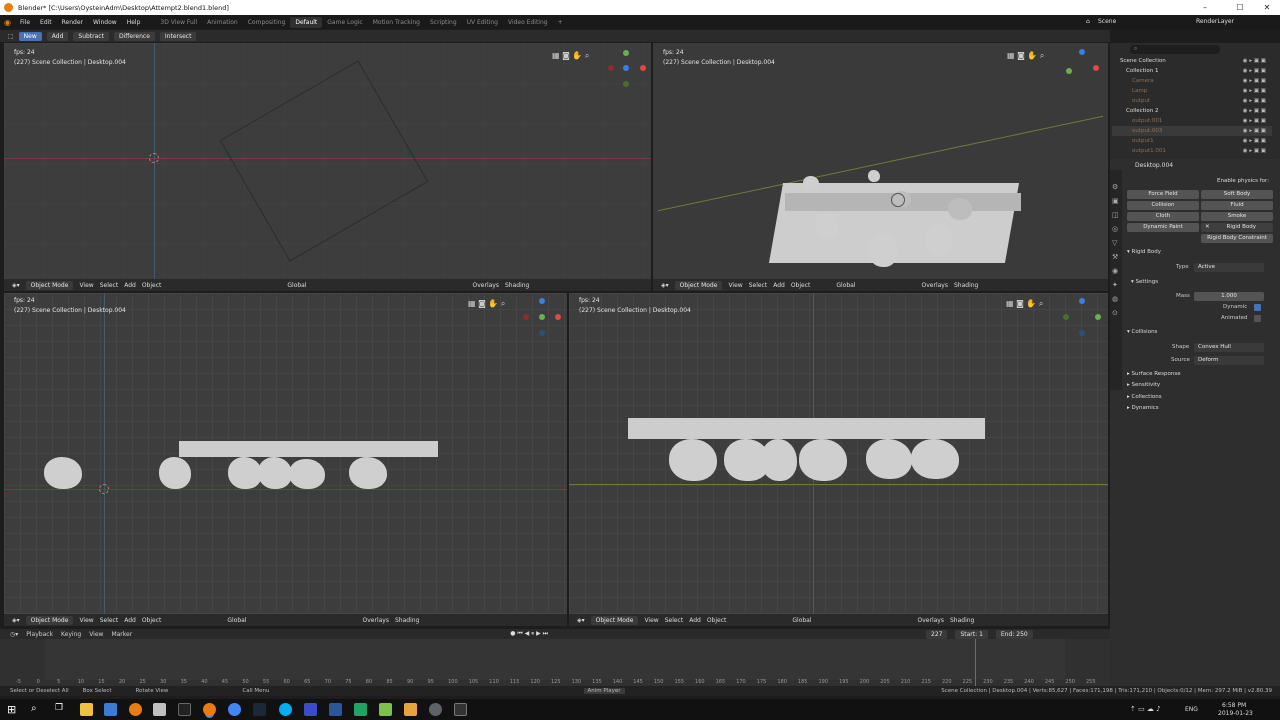  Describe the element at coordinates (1192, 121) in the screenshot. I see `outliner-row: output.001 ◉ ▸ ▣ ▣` at that location.